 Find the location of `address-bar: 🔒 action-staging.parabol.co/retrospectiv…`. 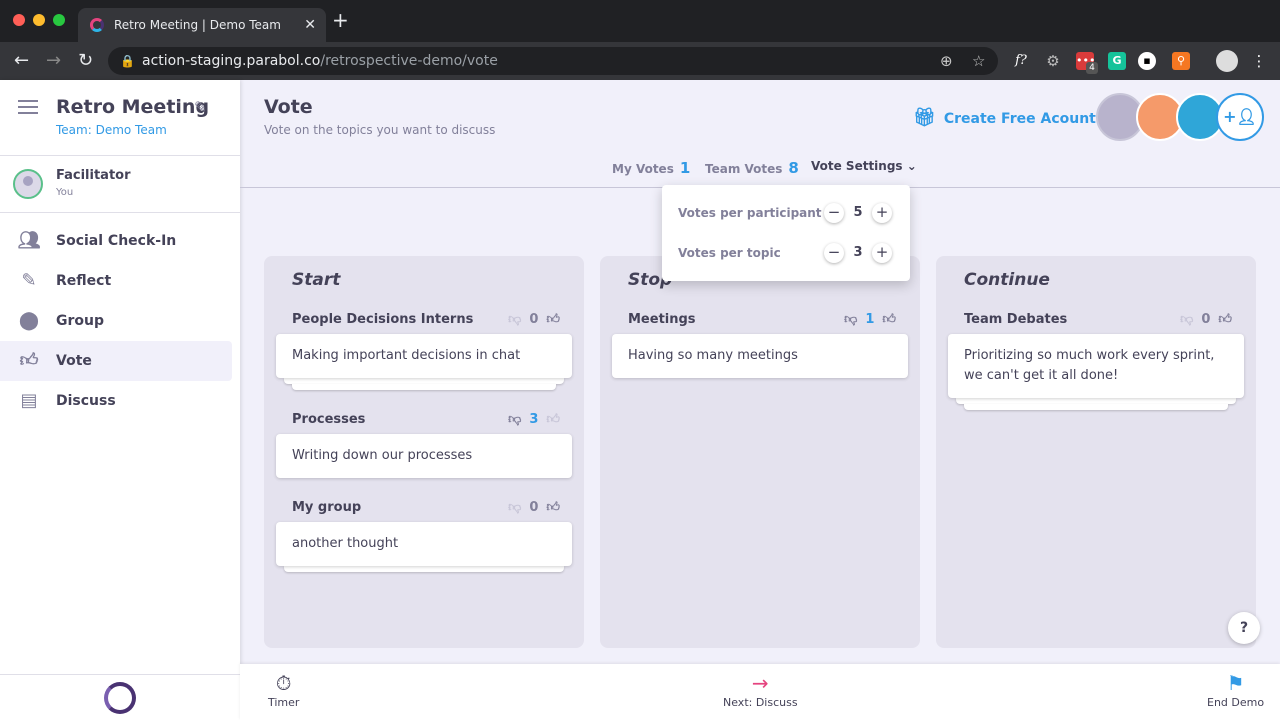

address-bar: 🔒 action-staging.parabol.co/retrospectiv… is located at coordinates (553, 61).